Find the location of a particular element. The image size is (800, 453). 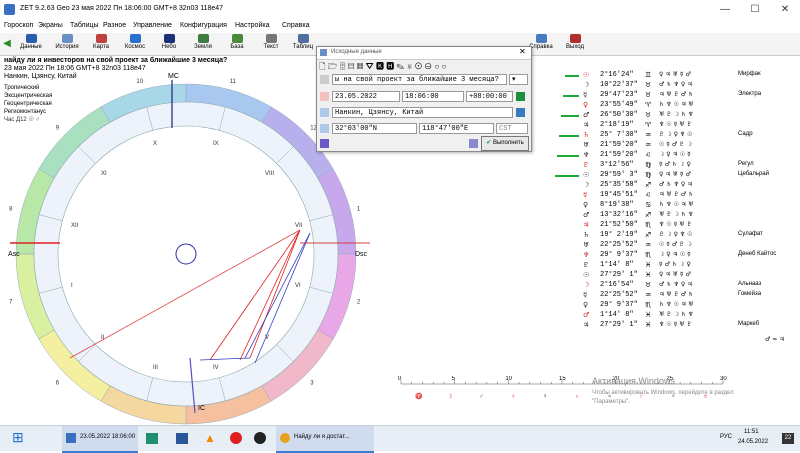

taskbar-zet-app: 23.05.2022 18:06:00 is located at coordinates (100, 439).